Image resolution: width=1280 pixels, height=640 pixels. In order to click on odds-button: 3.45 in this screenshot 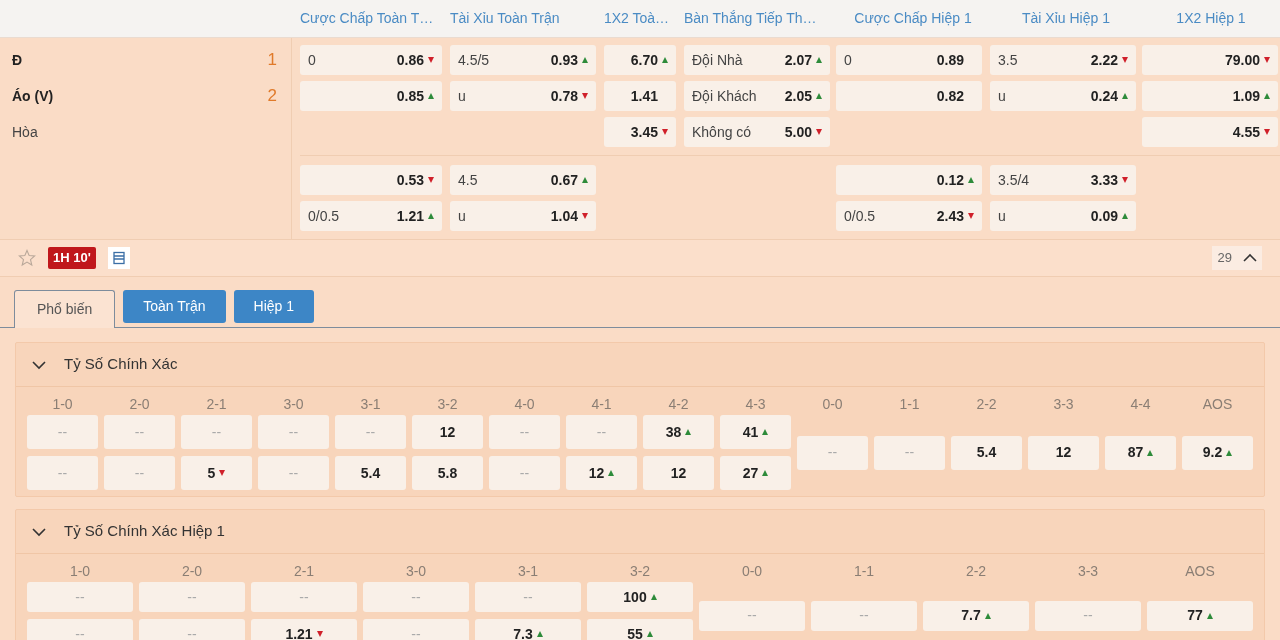, I will do `click(640, 132)`.